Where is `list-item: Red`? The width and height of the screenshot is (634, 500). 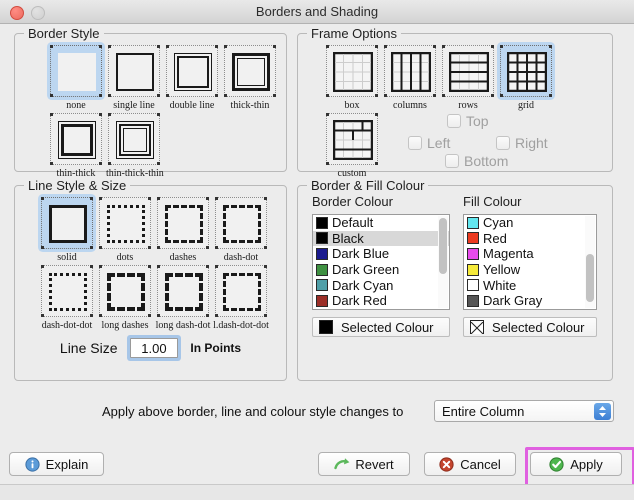 list-item: Red is located at coordinates (530, 239).